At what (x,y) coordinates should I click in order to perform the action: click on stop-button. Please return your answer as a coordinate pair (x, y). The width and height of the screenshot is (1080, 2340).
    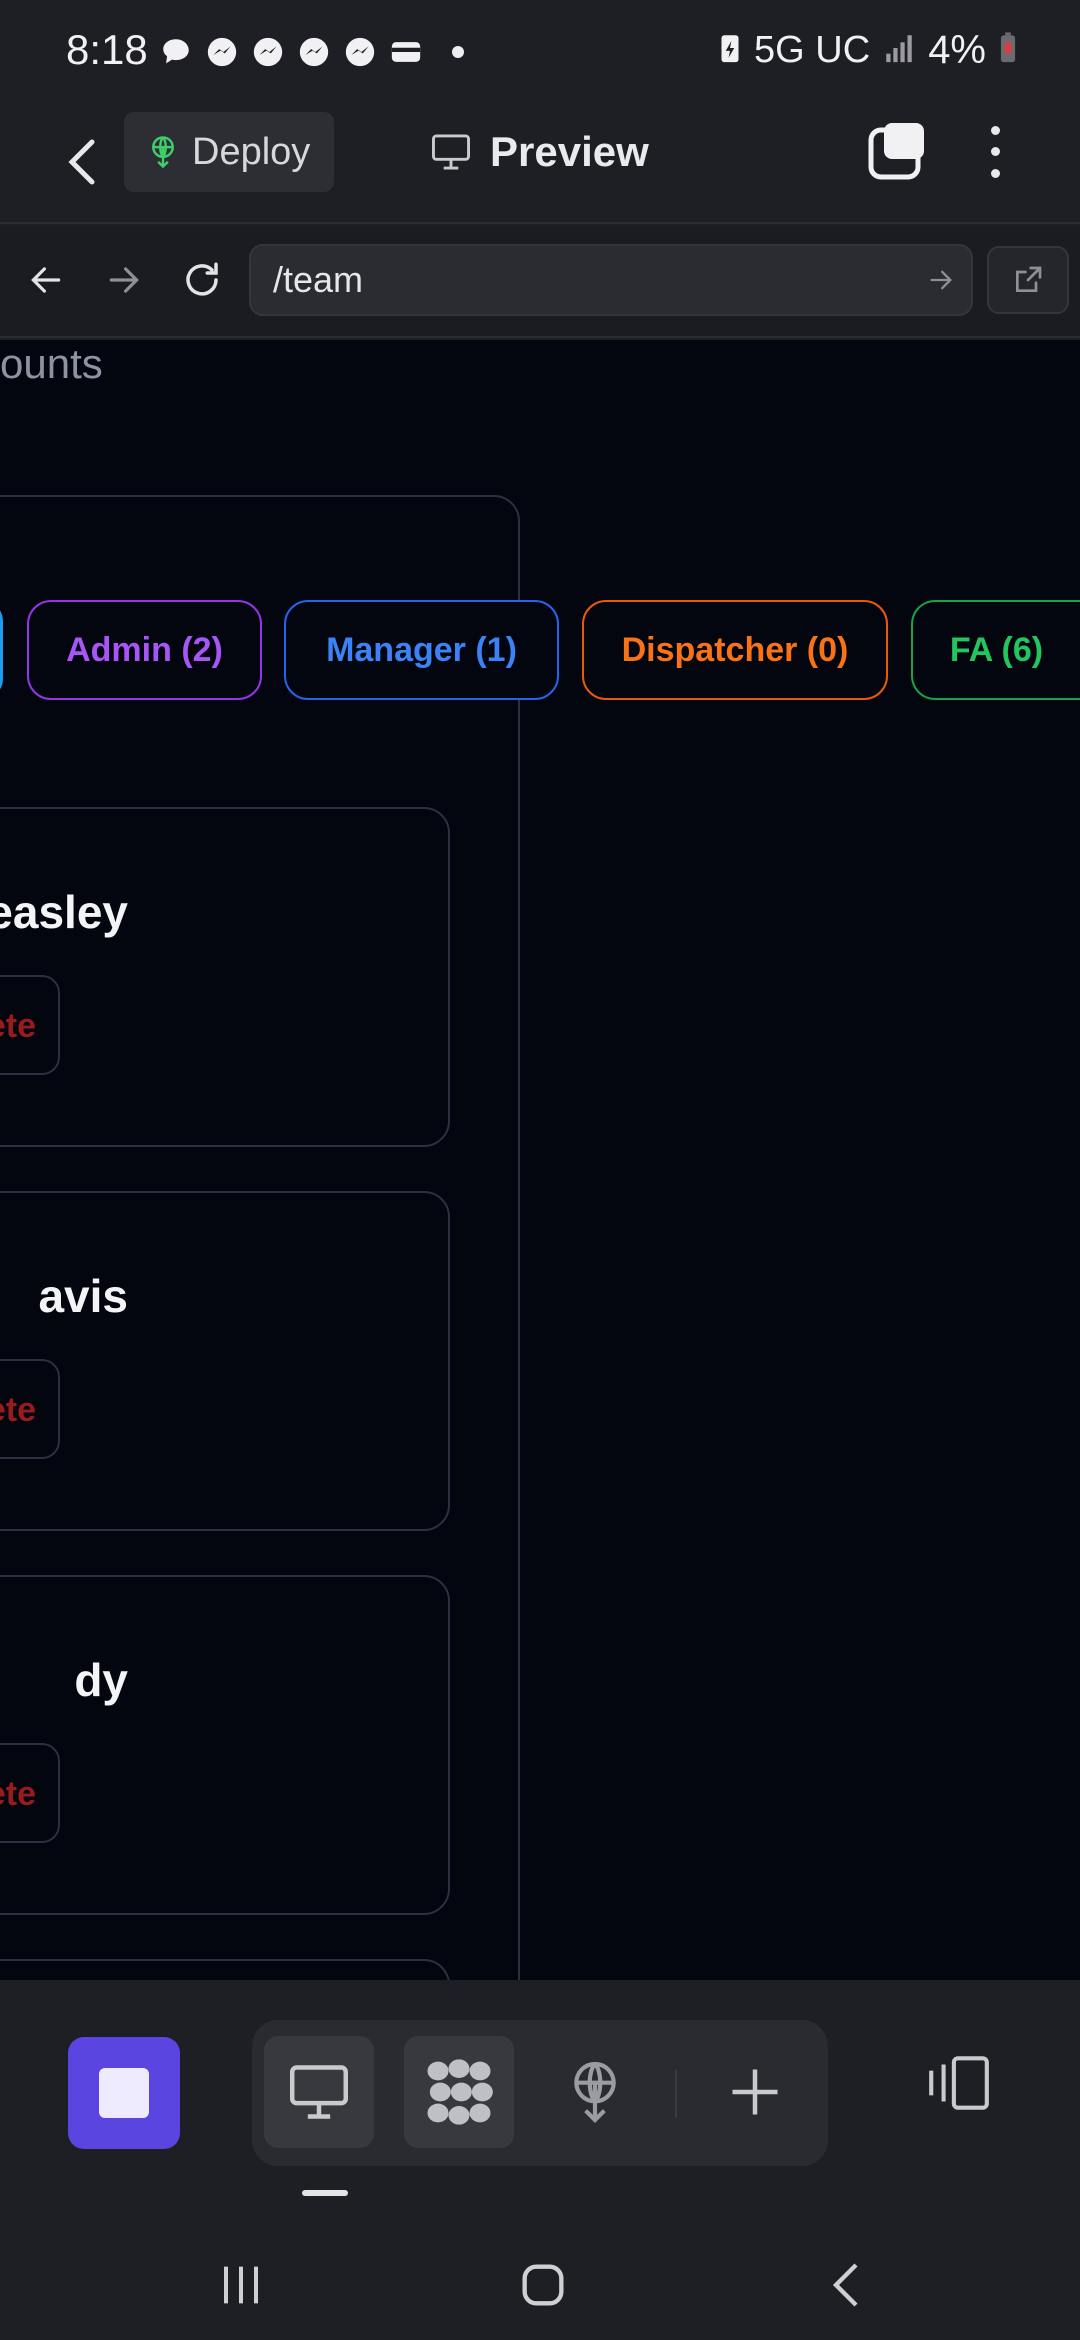
    Looking at the image, I should click on (124, 2093).